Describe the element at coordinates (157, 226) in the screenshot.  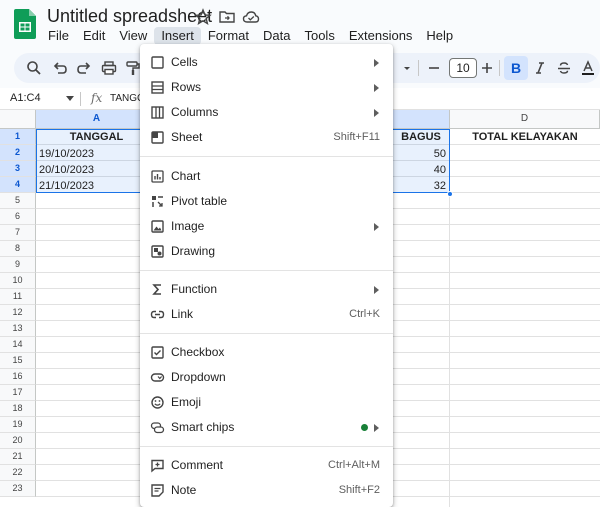
I see `image-icon` at that location.